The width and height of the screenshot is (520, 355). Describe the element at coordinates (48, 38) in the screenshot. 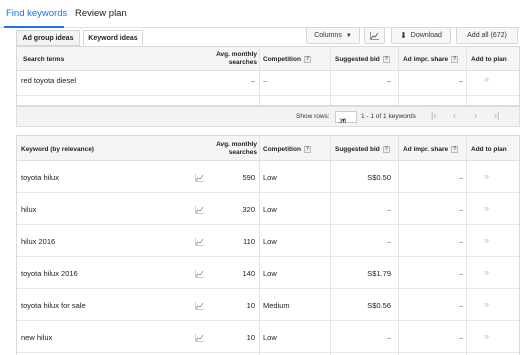

I see `tab-ad-group-ideas: Ad group ideas` at that location.